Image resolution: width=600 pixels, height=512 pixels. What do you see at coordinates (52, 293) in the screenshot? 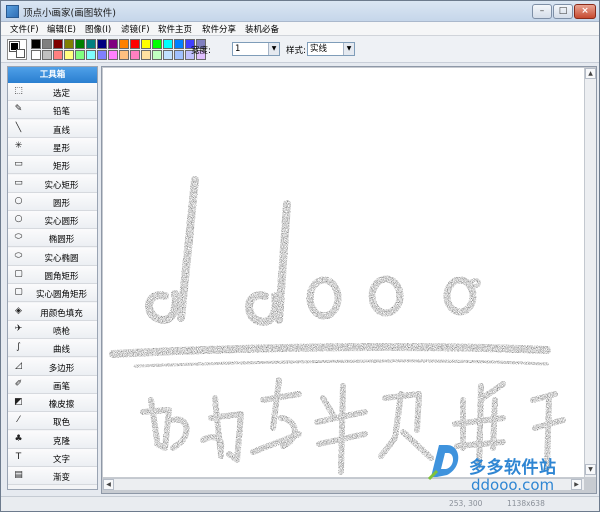
I see `tool-filled-rounded-rect: ▢ 实心圆角矩形` at bounding box center [52, 293].